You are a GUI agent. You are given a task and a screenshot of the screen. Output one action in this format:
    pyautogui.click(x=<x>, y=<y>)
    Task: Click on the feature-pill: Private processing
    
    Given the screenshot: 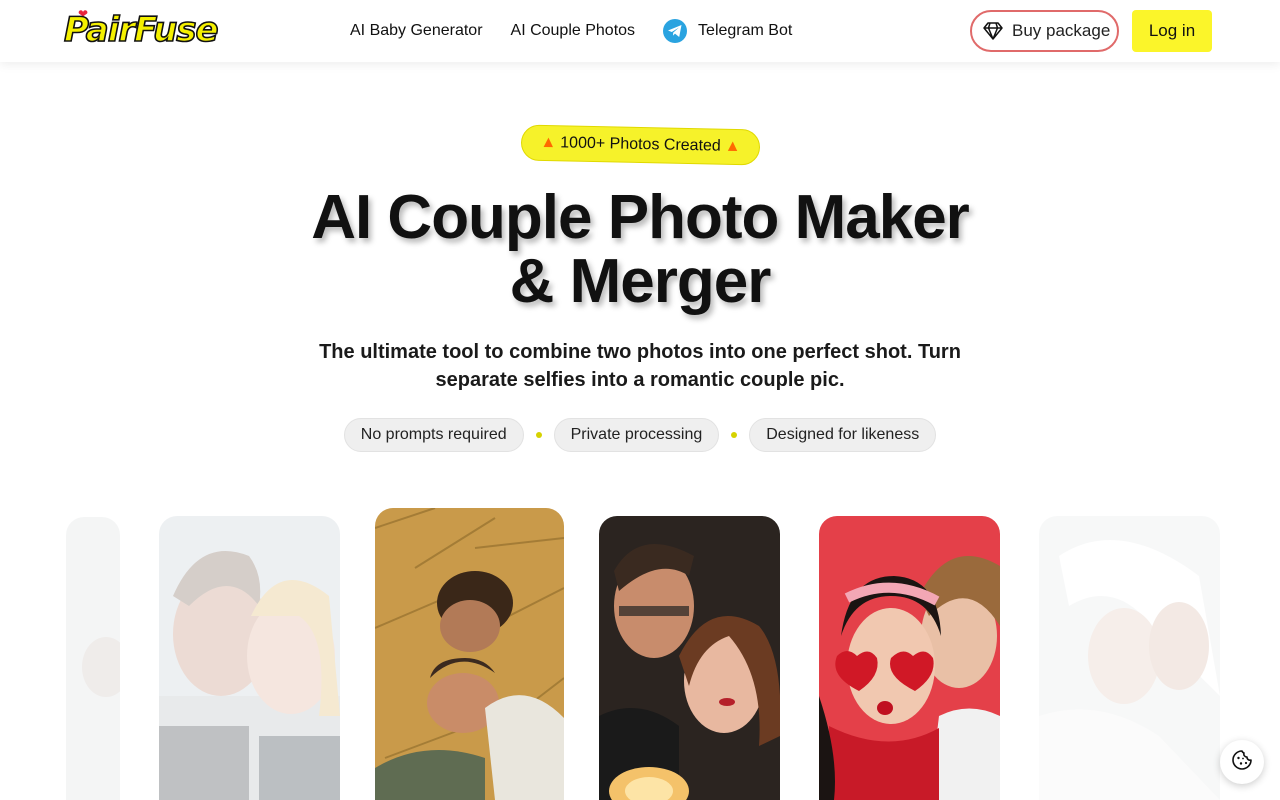 What is the action you would take?
    pyautogui.click(x=636, y=435)
    